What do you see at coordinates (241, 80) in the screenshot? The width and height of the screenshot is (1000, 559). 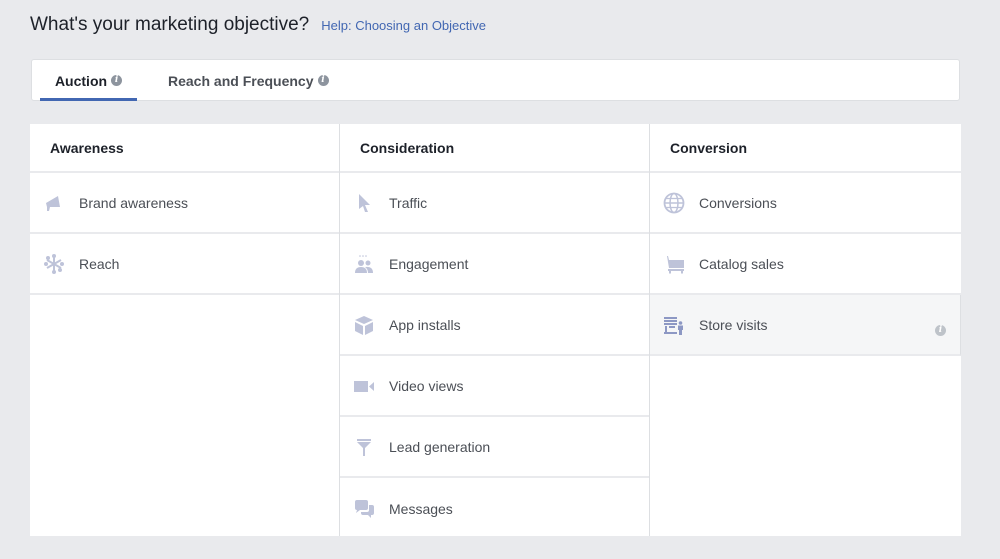 I see `tab-label: Reach and Frequency` at bounding box center [241, 80].